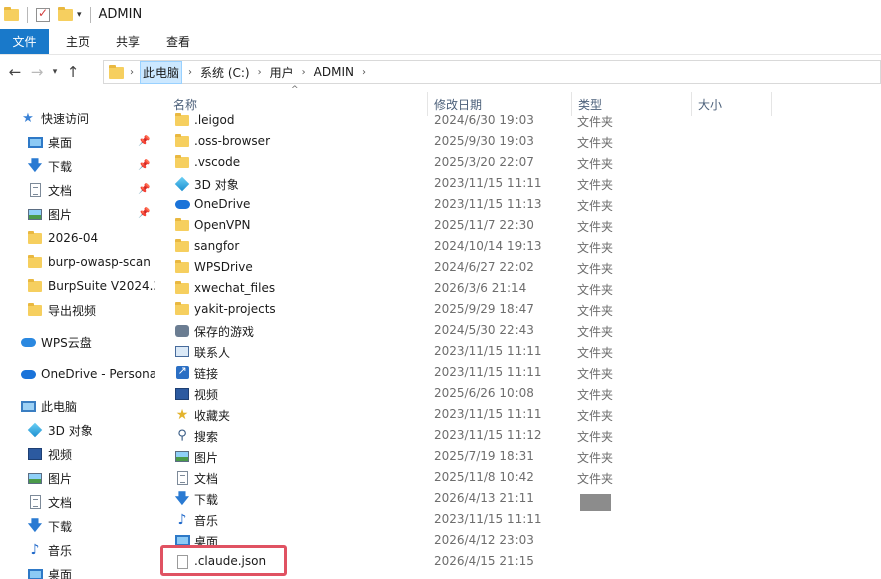  I want to click on table-row: 🡇 下载 2026/4/13 21:11, so click(520, 498).